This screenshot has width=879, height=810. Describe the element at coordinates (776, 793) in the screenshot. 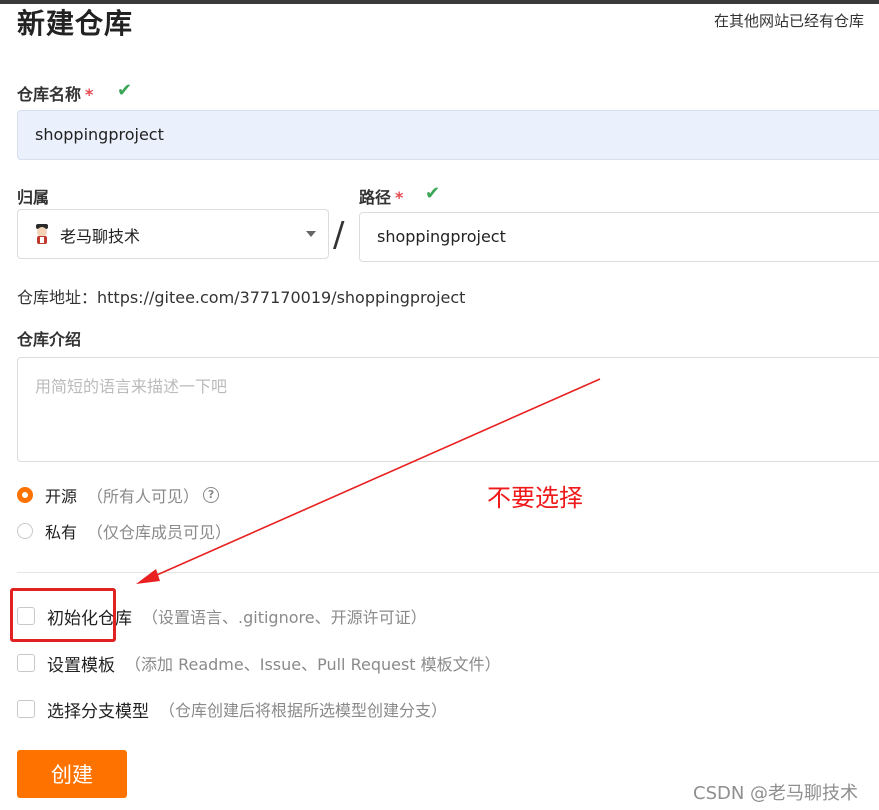

I see `watermark: CSDN @老马聊技术` at that location.